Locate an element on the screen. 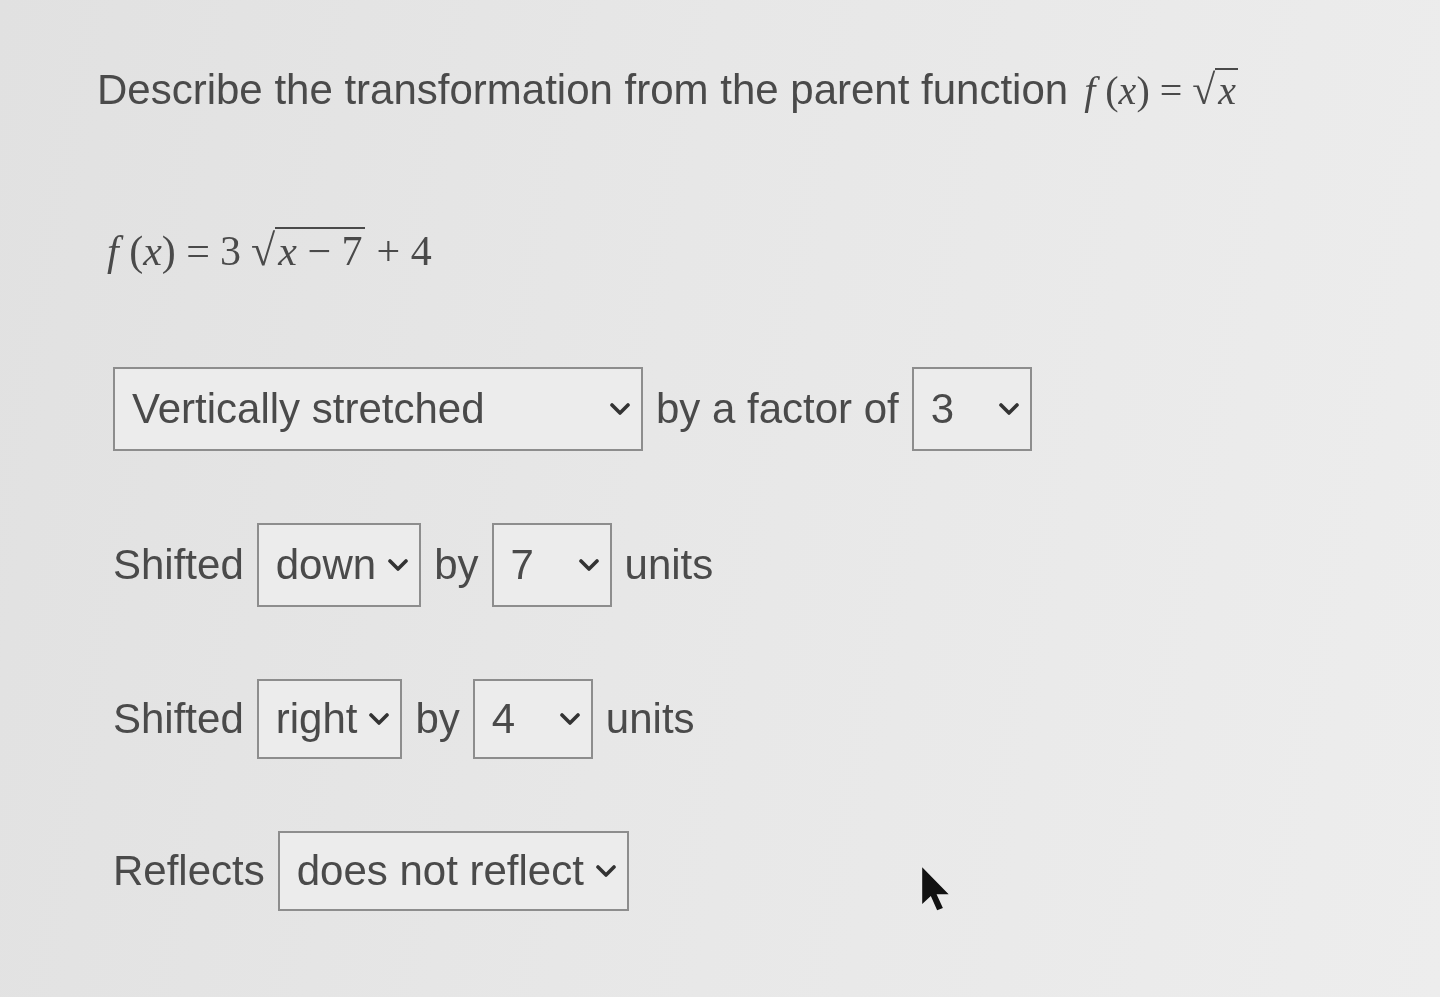 Image resolution: width=1440 pixels, height=997 pixels. question-text: Describe the transformation from the parent function is located at coordinates (583, 90).